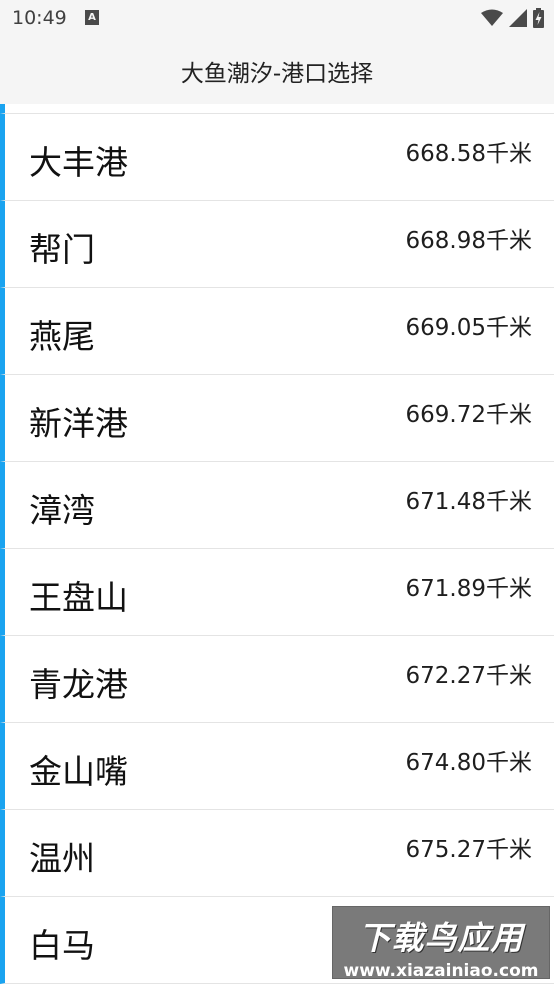  What do you see at coordinates (468, 502) in the screenshot?
I see `port-distance: 671.48千米` at bounding box center [468, 502].